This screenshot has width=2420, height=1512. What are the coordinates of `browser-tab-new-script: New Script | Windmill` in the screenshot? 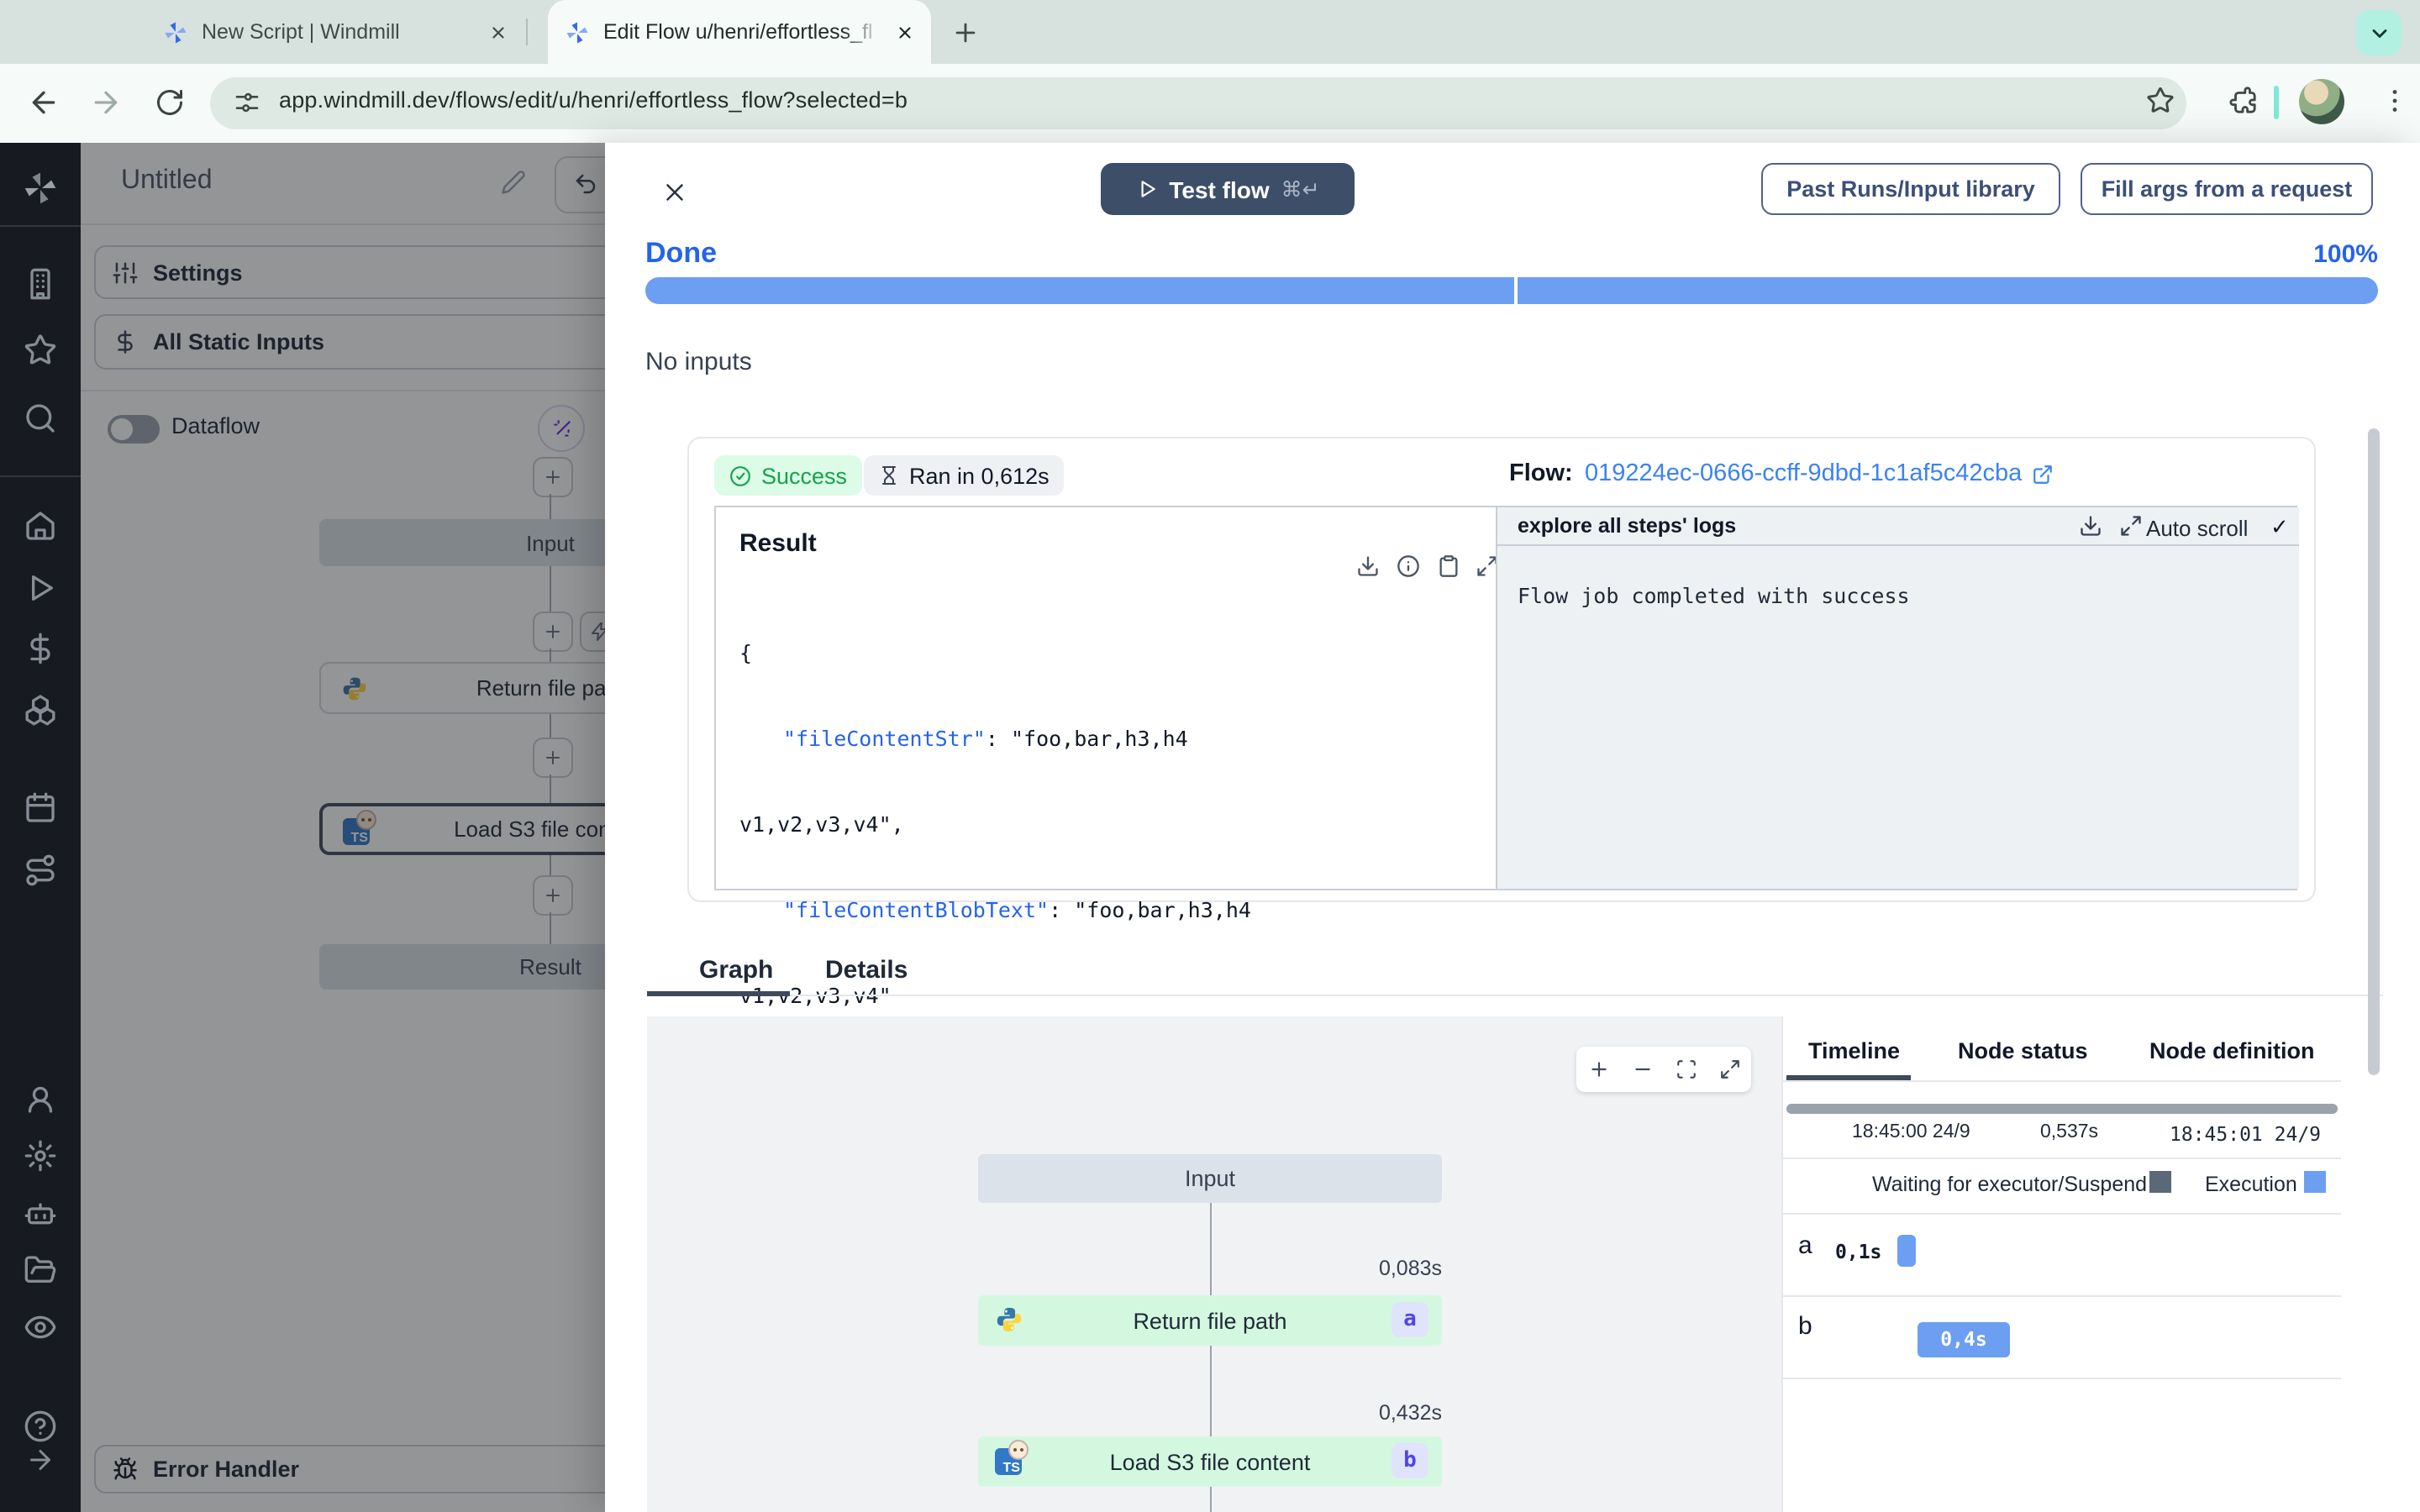 It's located at (335, 32).